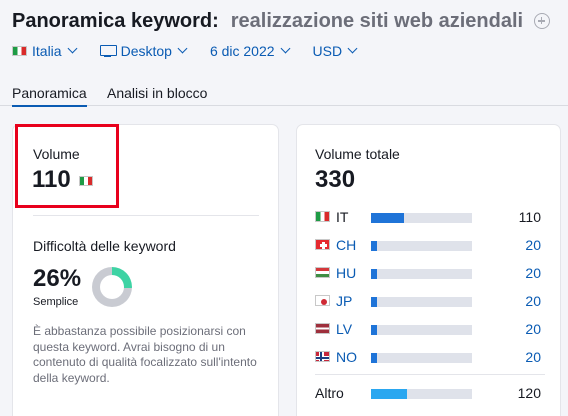  I want to click on country-row-no: NO 20, so click(430, 357).